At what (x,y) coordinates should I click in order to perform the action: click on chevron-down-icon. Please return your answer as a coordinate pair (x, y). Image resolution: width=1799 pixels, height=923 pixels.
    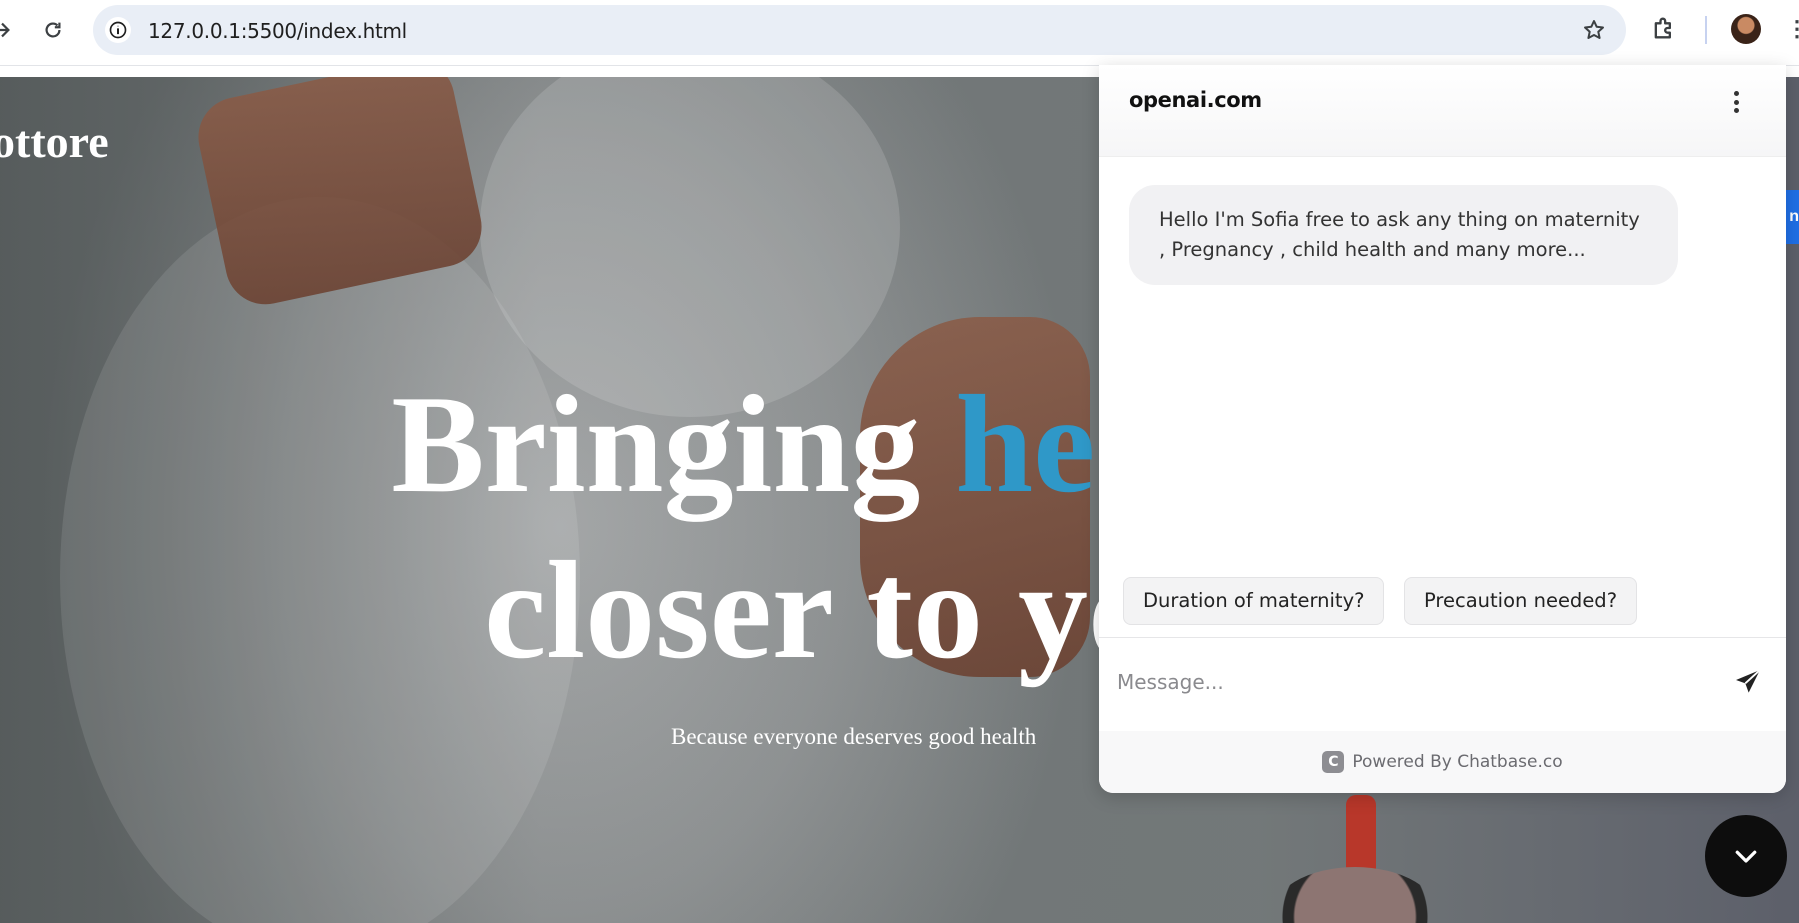
    Looking at the image, I should click on (1746, 856).